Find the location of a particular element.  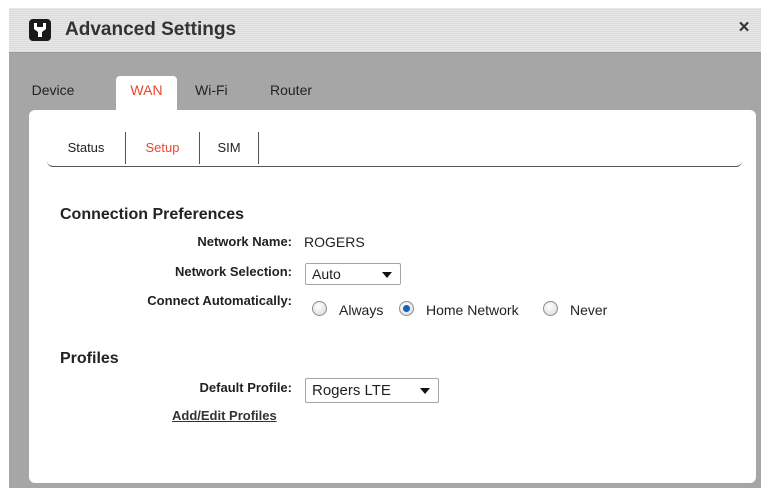

dialog-title: Advanced Settings is located at coordinates (151, 29).